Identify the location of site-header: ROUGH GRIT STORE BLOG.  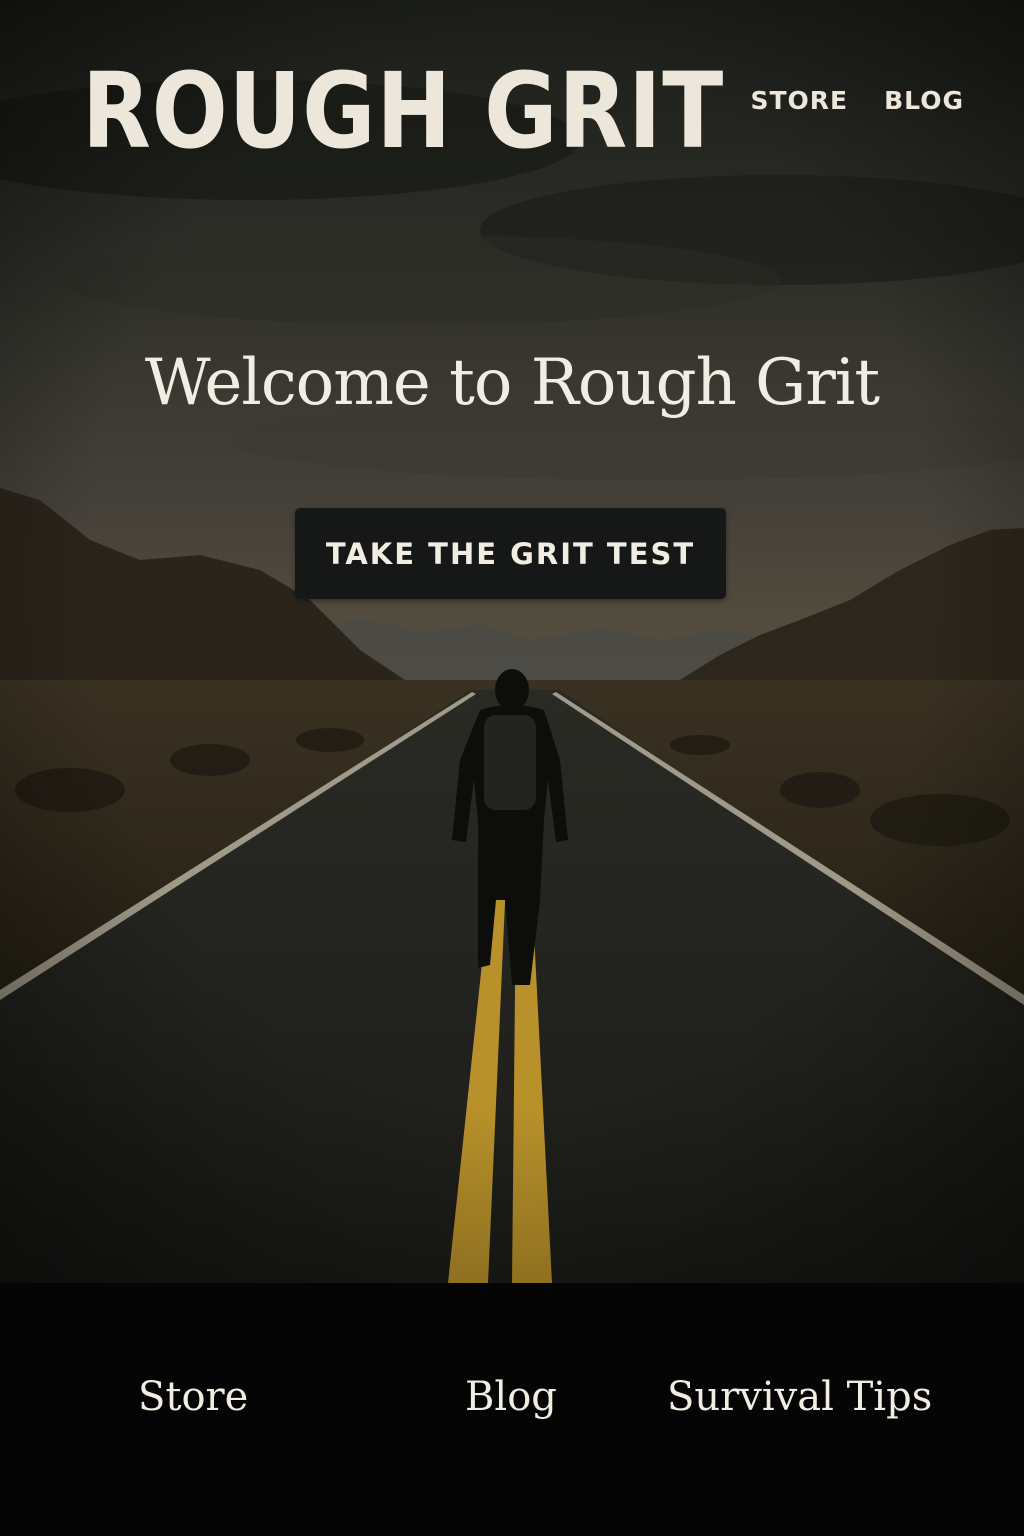
(512, 100).